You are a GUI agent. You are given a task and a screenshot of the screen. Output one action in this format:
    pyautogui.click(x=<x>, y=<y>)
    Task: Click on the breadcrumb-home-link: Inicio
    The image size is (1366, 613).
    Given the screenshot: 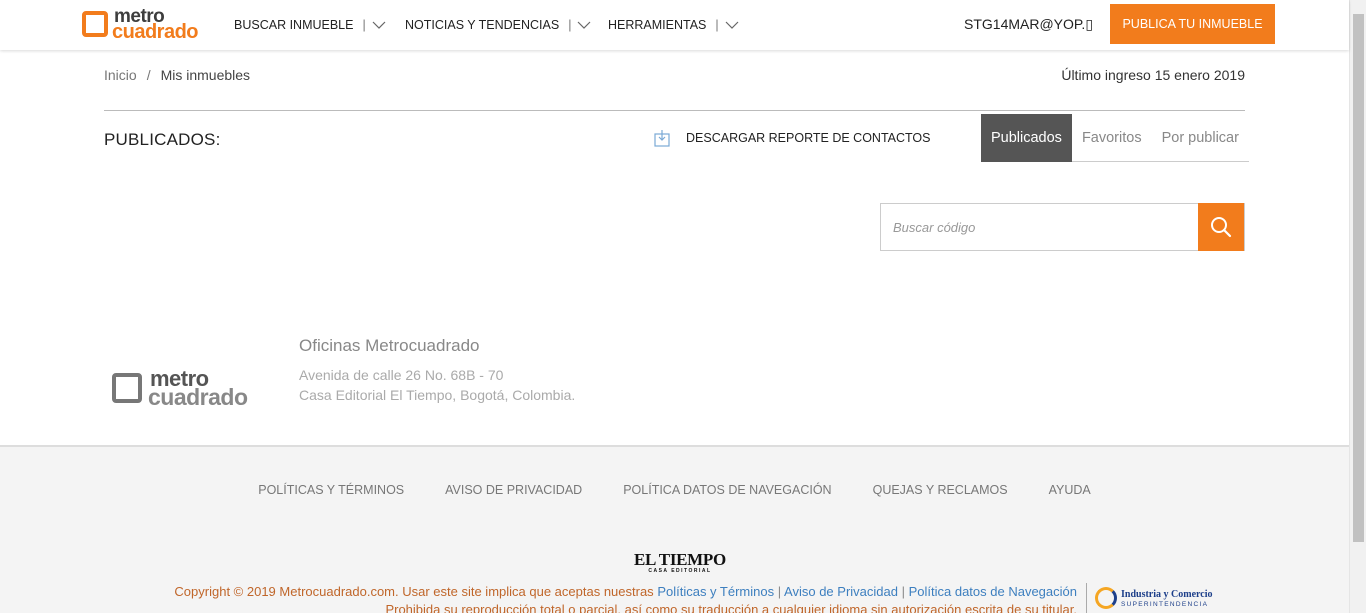 What is the action you would take?
    pyautogui.click(x=120, y=75)
    